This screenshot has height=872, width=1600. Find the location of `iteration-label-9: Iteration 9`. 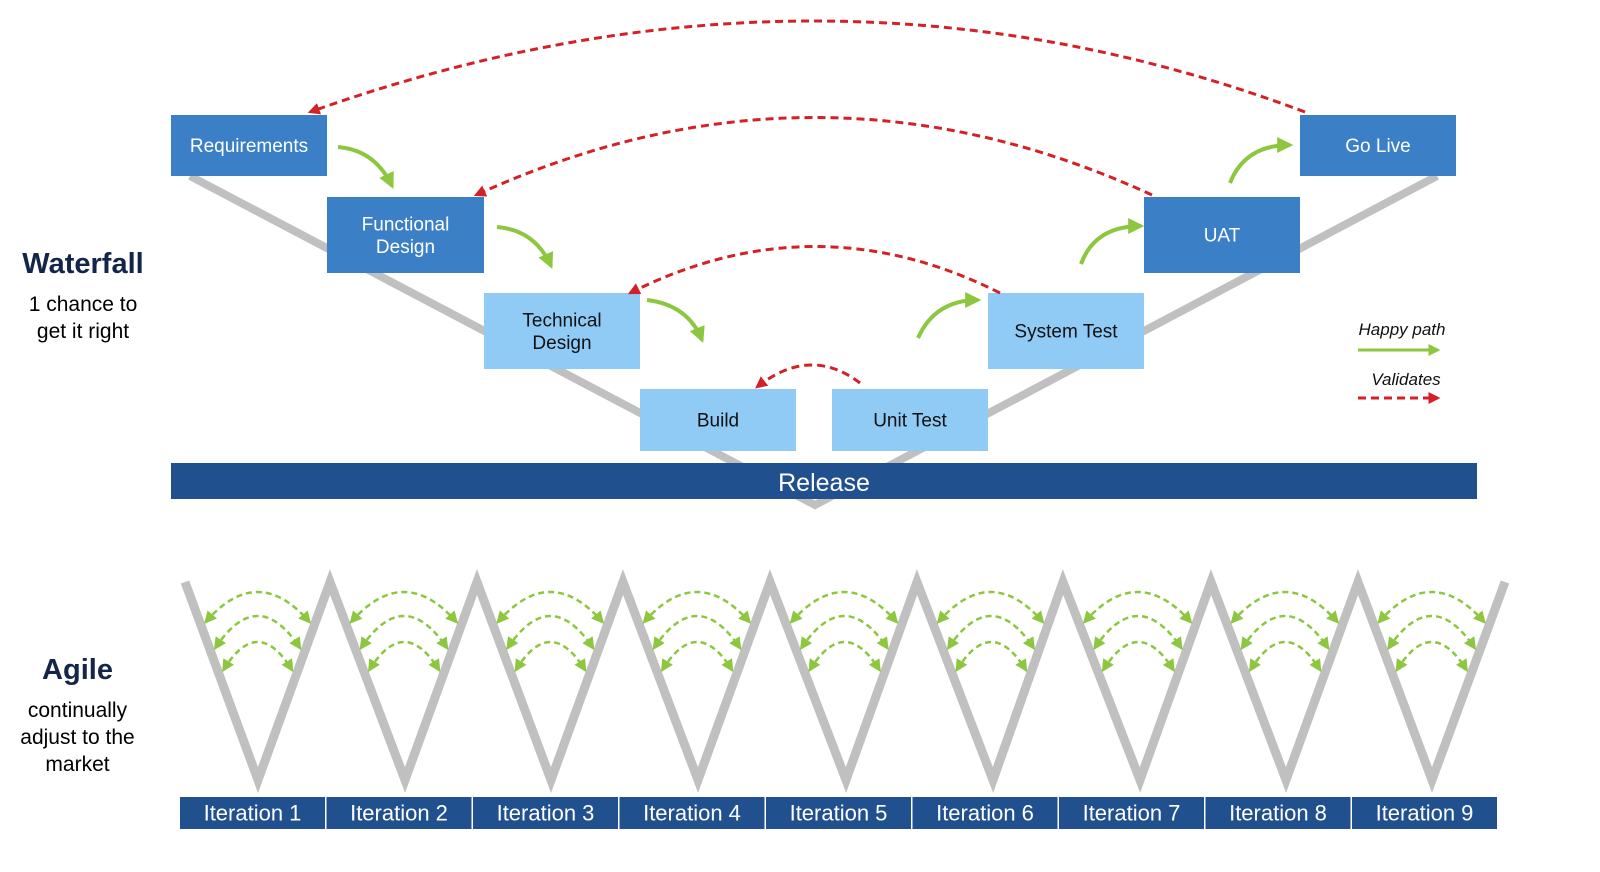

iteration-label-9: Iteration 9 is located at coordinates (1425, 813).